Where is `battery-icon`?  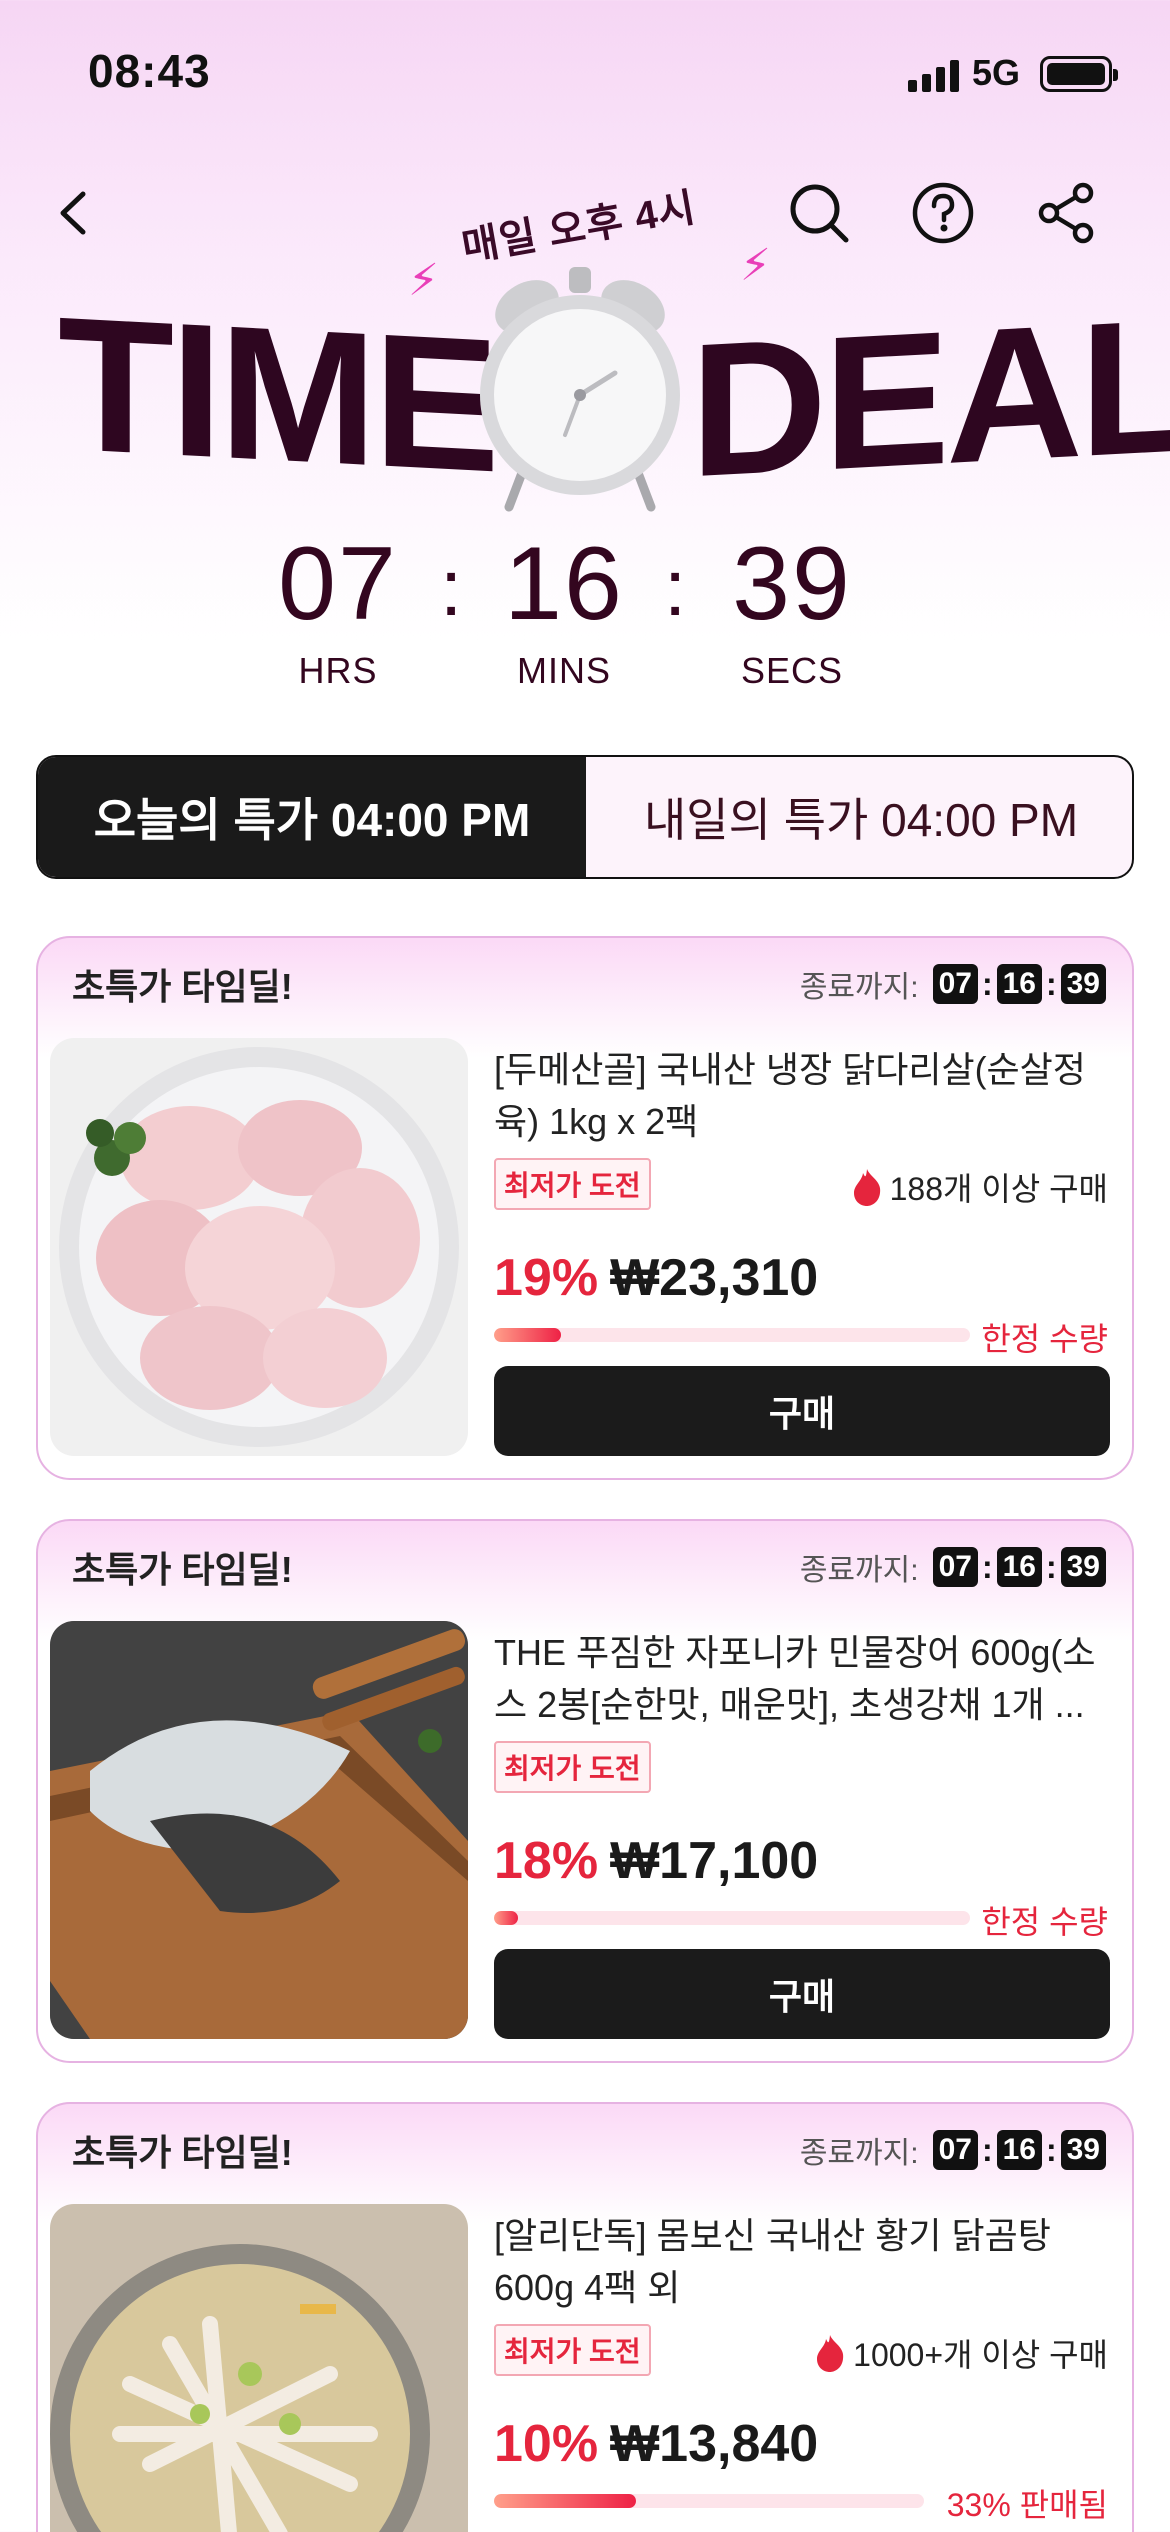
battery-icon is located at coordinates (1079, 74).